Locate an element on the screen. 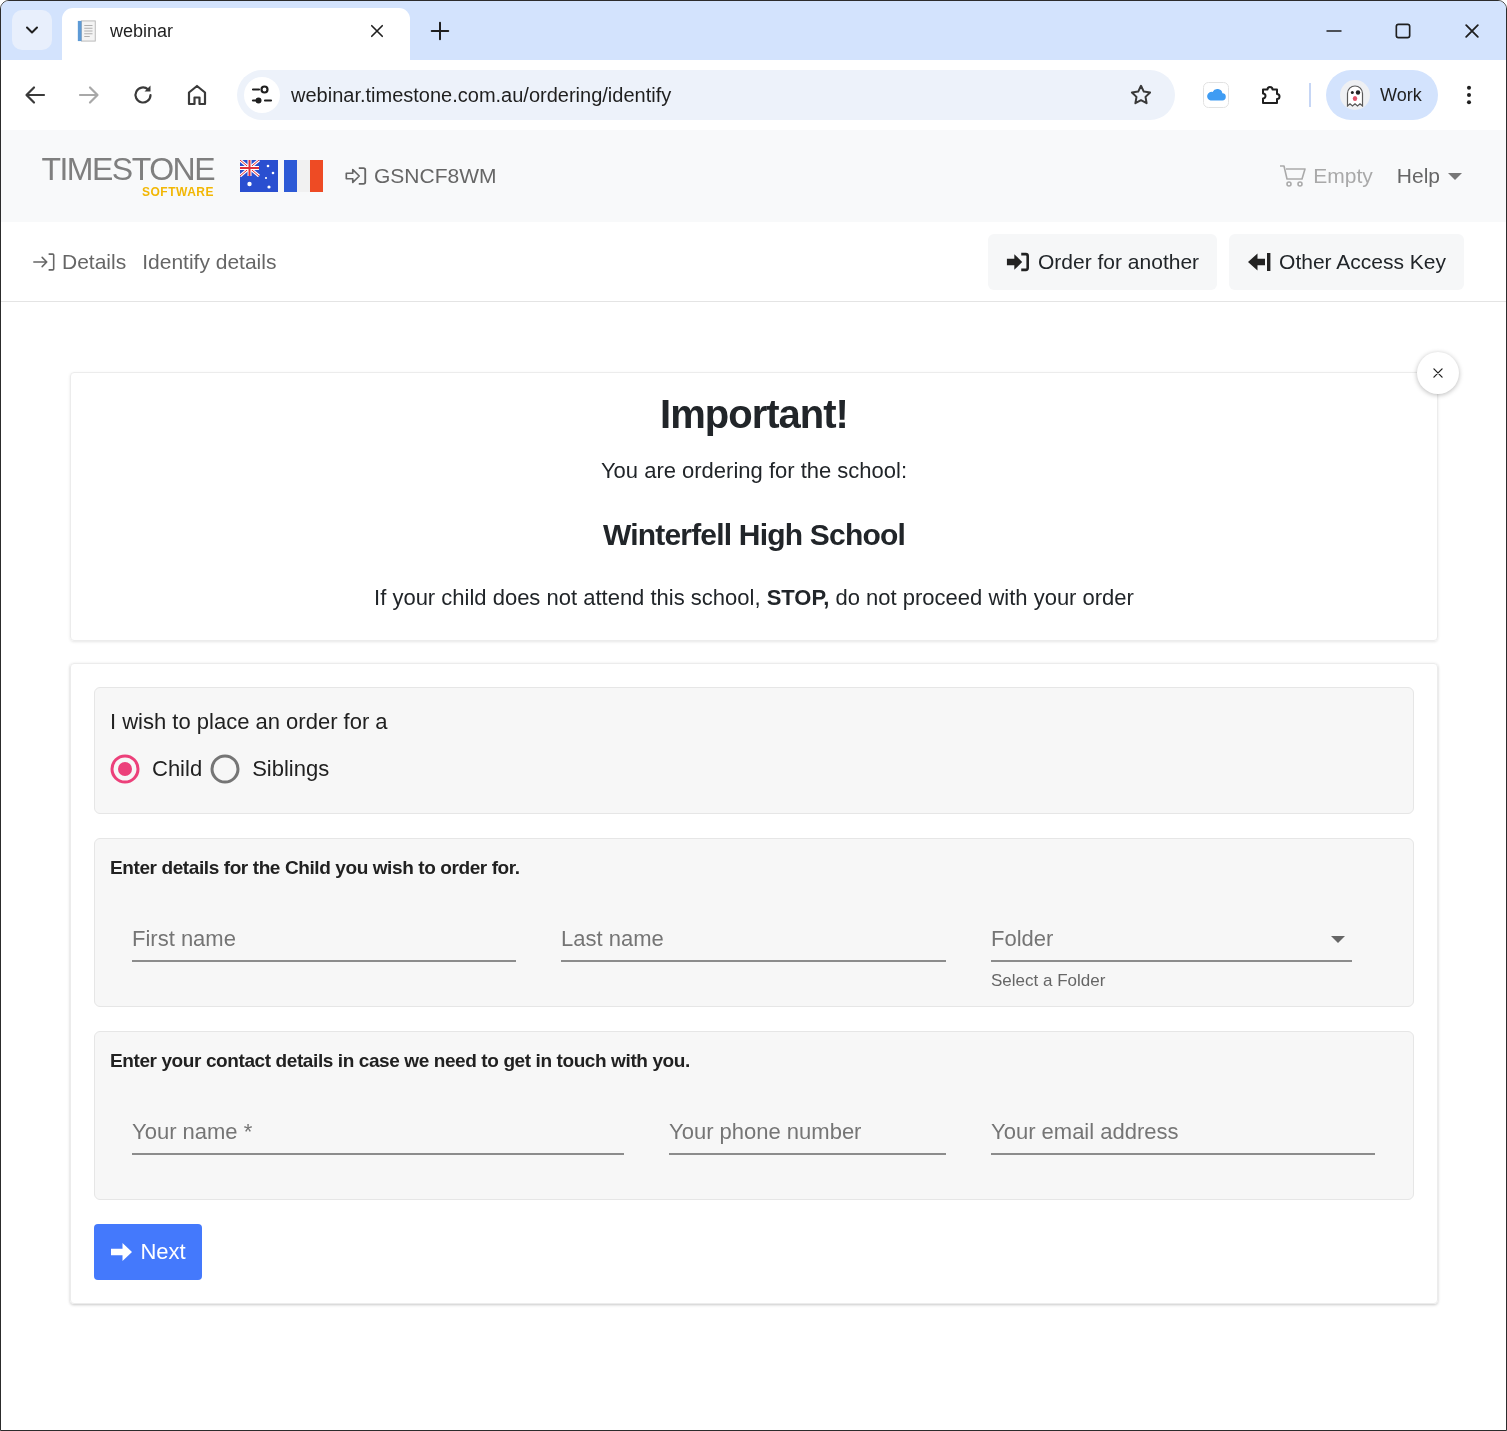  home-icon is located at coordinates (197, 95).